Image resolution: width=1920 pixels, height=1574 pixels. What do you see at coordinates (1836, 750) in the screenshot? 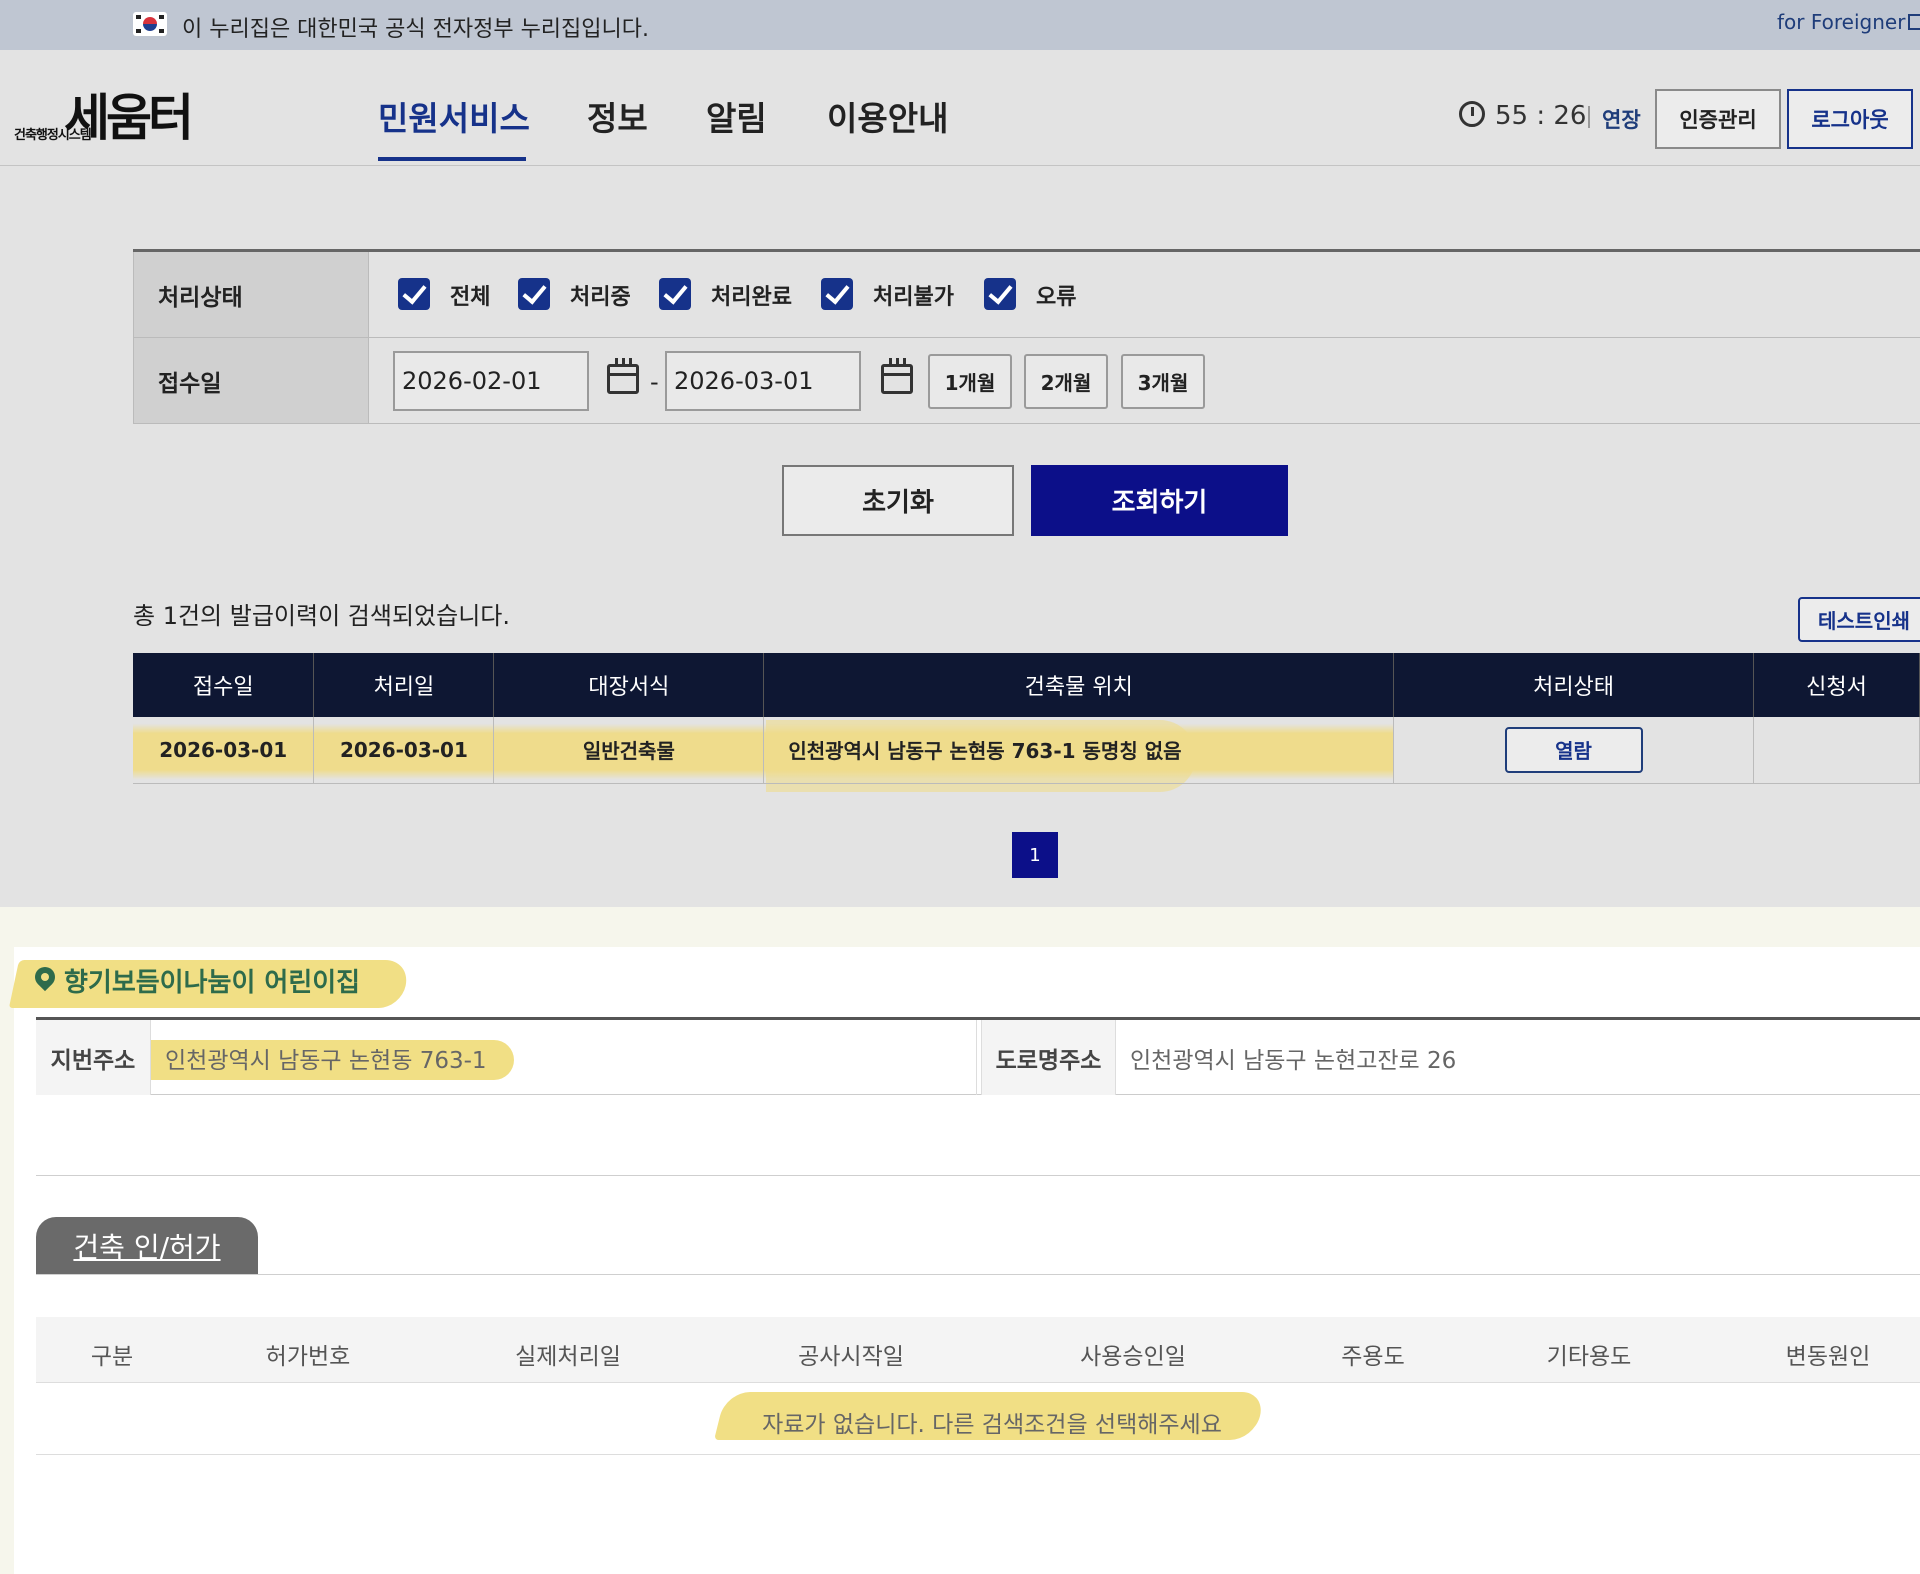
I see `cell-application` at bounding box center [1836, 750].